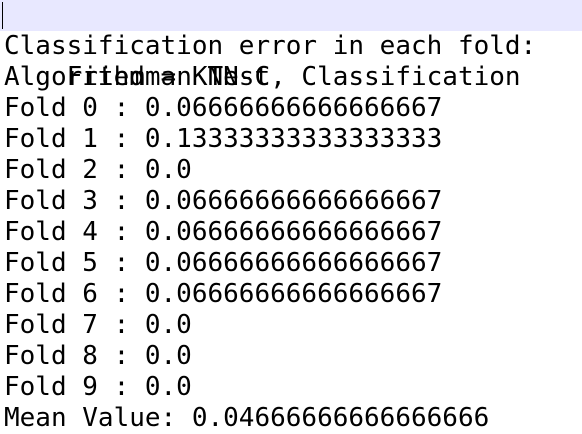 The width and height of the screenshot is (582, 434). What do you see at coordinates (98, 387) in the screenshot?
I see `text-line: Fold 9 : 0.0` at bounding box center [98, 387].